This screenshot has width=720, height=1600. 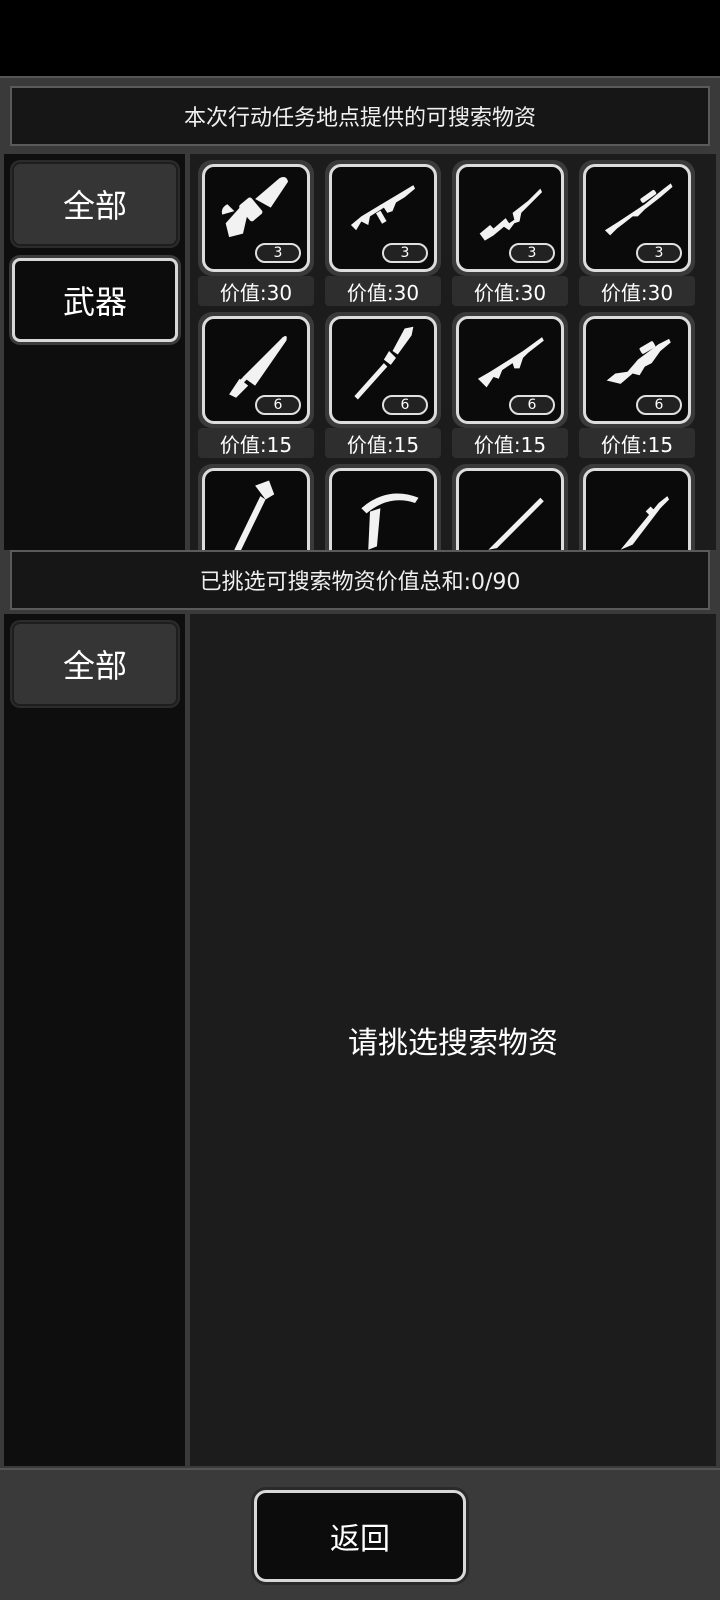 What do you see at coordinates (254, 515) in the screenshot?
I see `fire-axe-icon` at bounding box center [254, 515].